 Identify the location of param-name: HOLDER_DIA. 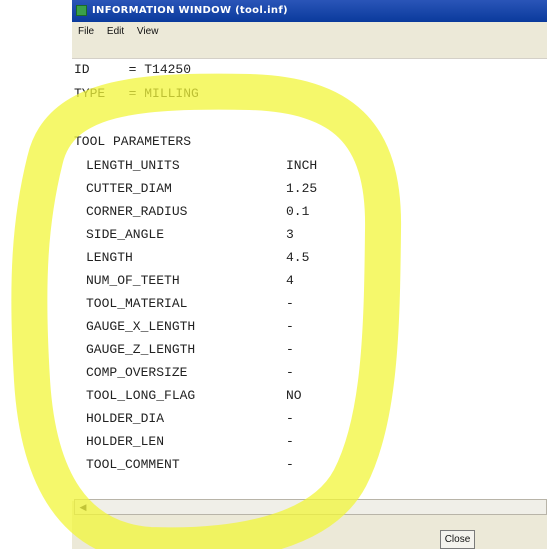
(125, 418).